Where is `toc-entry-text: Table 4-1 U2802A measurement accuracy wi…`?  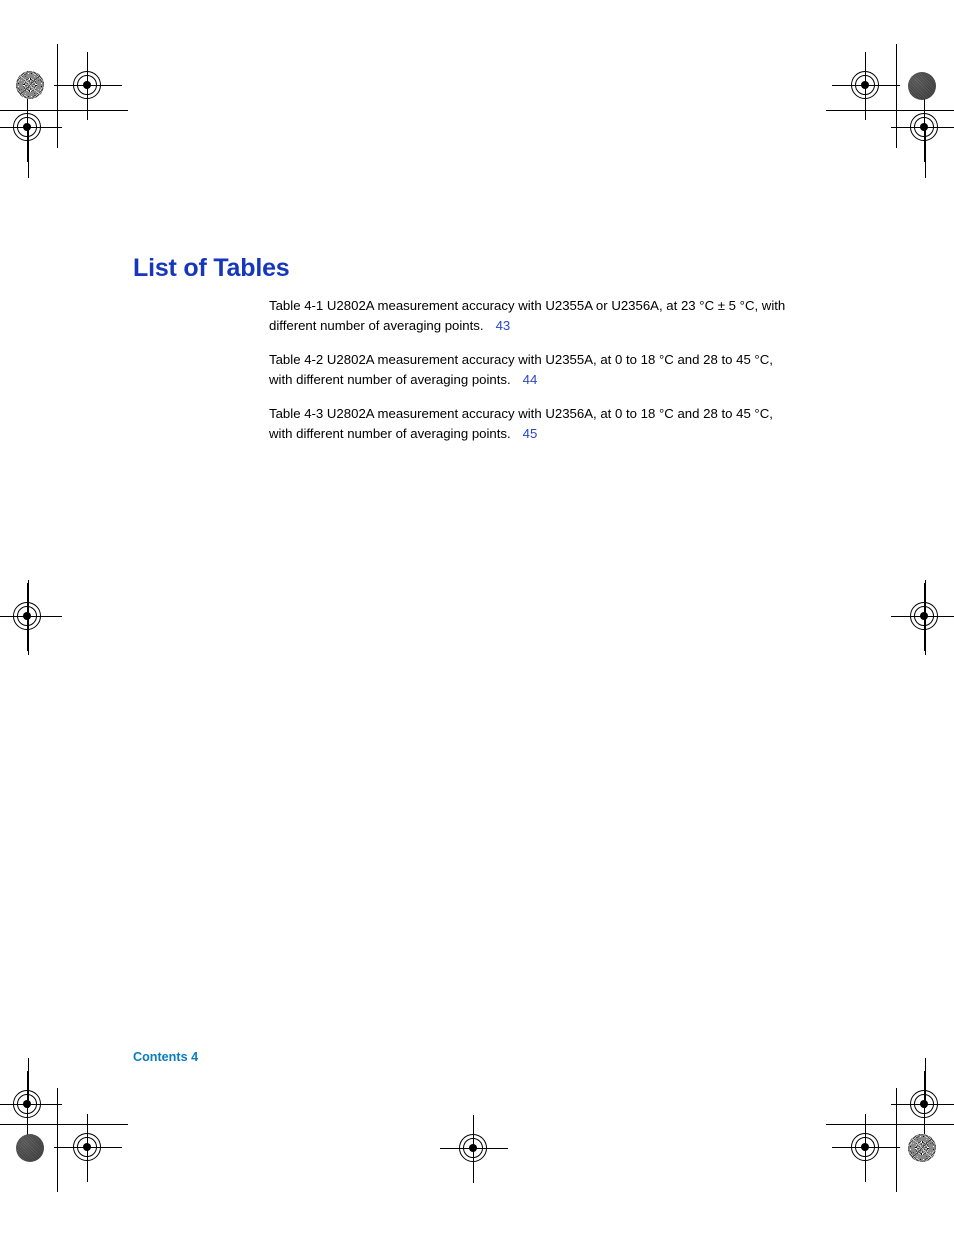
toc-entry-text: Table 4-1 U2802A measurement accuracy wi… is located at coordinates (527, 316).